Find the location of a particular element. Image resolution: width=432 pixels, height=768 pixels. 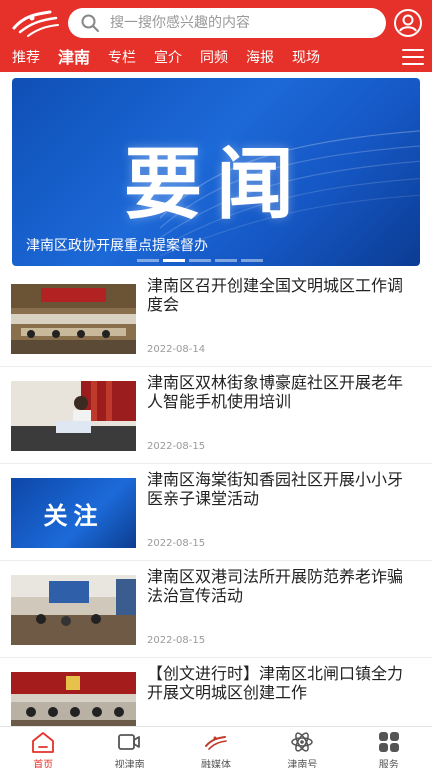

news-title: 津南区双港司法所开展防范养老诈骗法治宣传活动 is located at coordinates (275, 586).